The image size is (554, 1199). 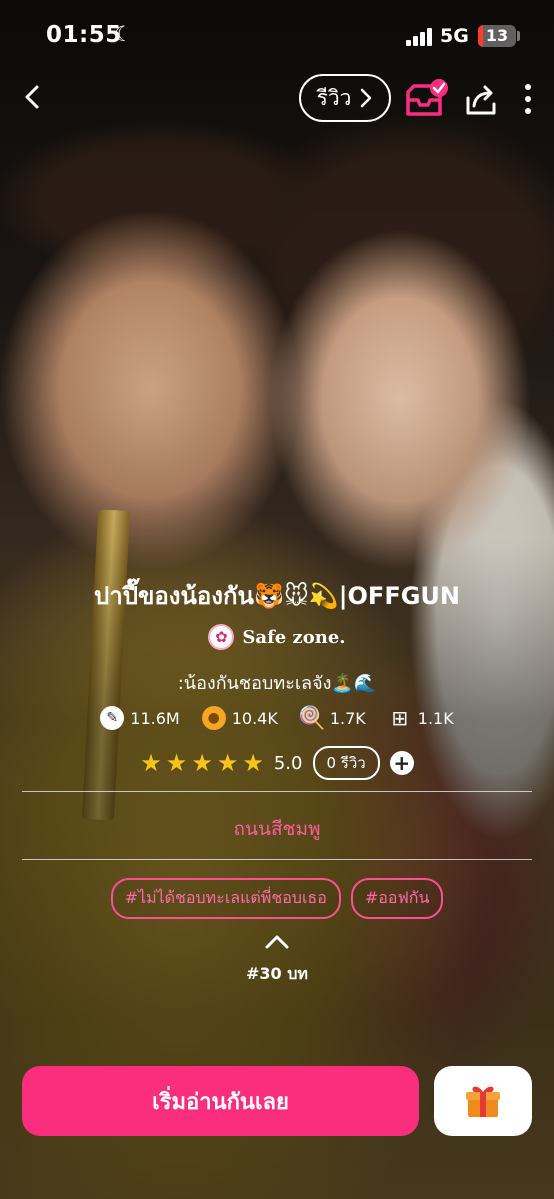 What do you see at coordinates (277, 596) in the screenshot?
I see `story-title: ปาปี๊ของน้องกัน🐯🐭💫|OFFGUN` at bounding box center [277, 596].